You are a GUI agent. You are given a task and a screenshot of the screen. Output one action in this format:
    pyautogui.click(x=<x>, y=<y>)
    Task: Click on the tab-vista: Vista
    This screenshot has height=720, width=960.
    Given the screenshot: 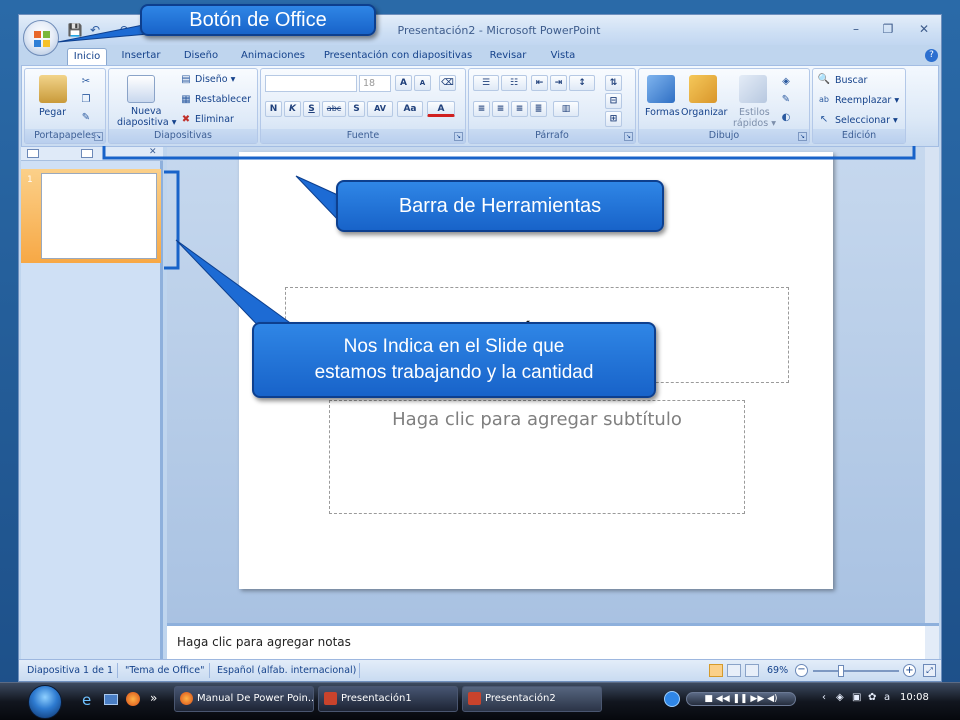 What is the action you would take?
    pyautogui.click(x=563, y=56)
    